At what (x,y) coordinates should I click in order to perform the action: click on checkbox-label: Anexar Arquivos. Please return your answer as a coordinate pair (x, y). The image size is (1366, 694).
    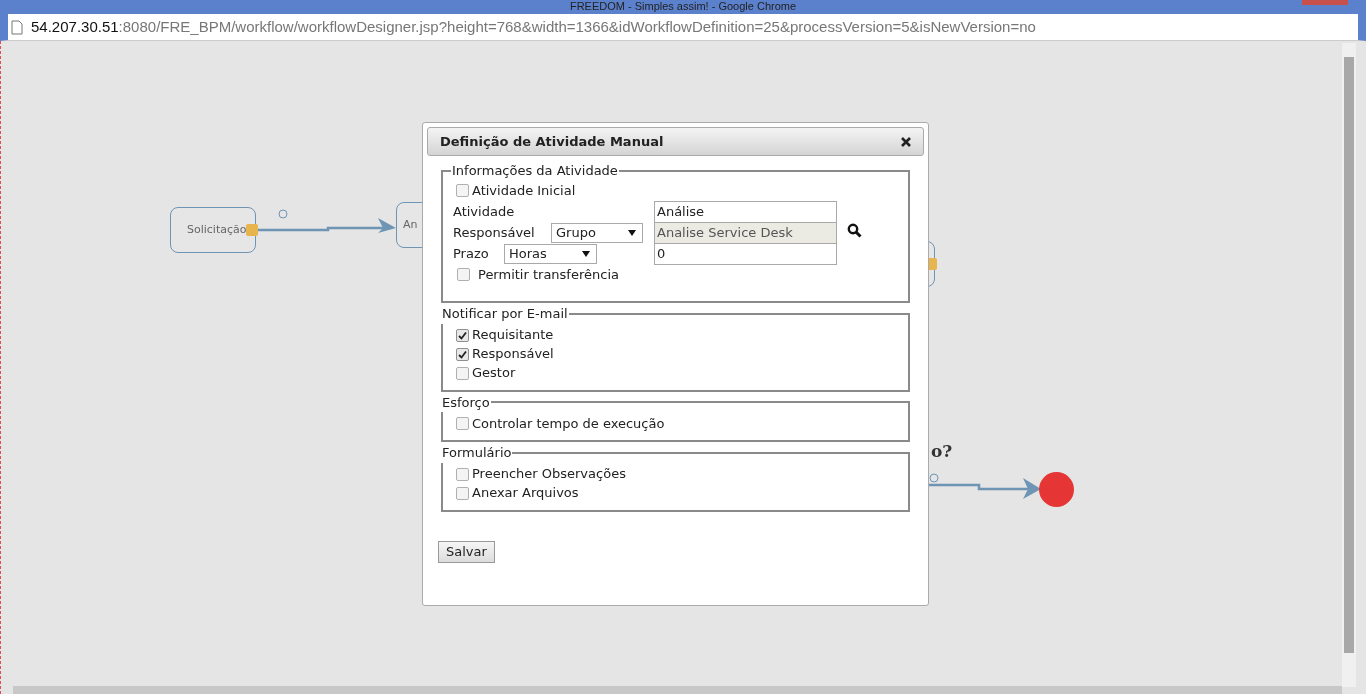
    Looking at the image, I should click on (525, 493).